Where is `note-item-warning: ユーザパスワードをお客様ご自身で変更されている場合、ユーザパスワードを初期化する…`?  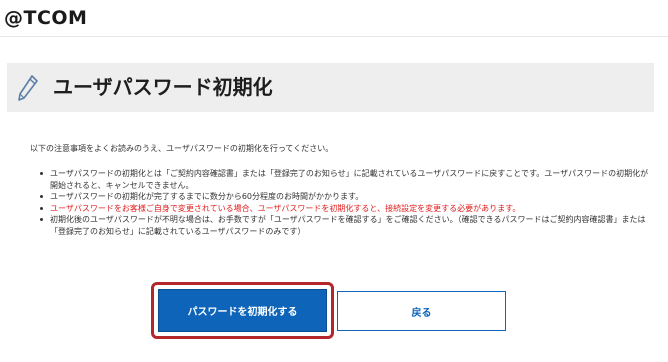 note-item-warning: ユーザパスワードをお客様ご自身で変更されている場合、ユーザパスワードを初期化する… is located at coordinates (345, 209).